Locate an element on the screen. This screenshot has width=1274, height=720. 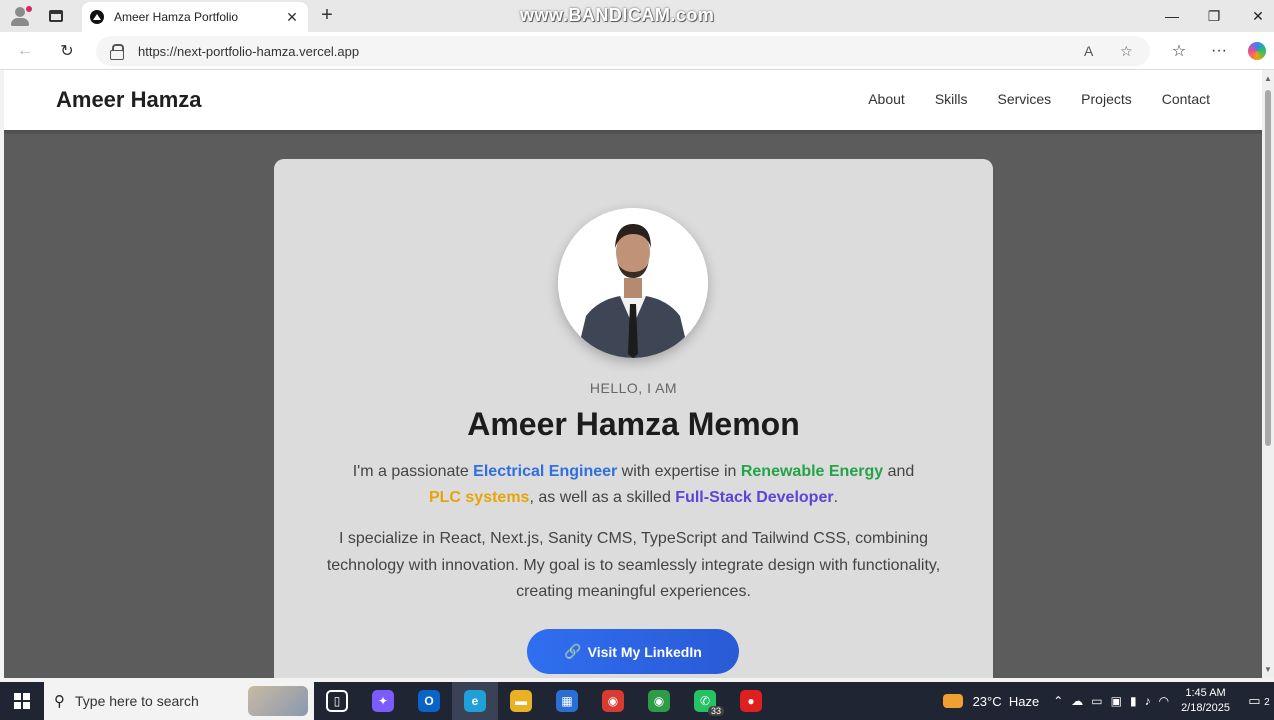
site-nav: About Skills Services Projects Contact is located at coordinates (1039, 99).